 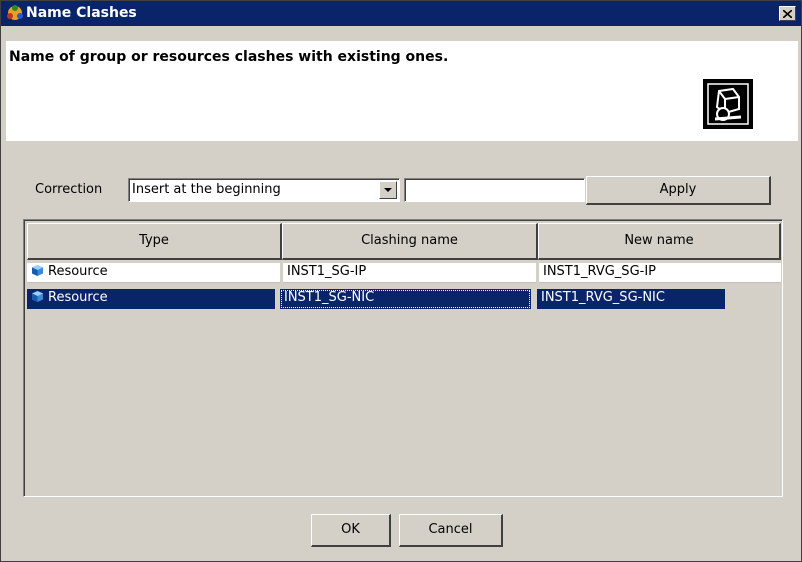 What do you see at coordinates (15, 12) in the screenshot?
I see `app-icon` at bounding box center [15, 12].